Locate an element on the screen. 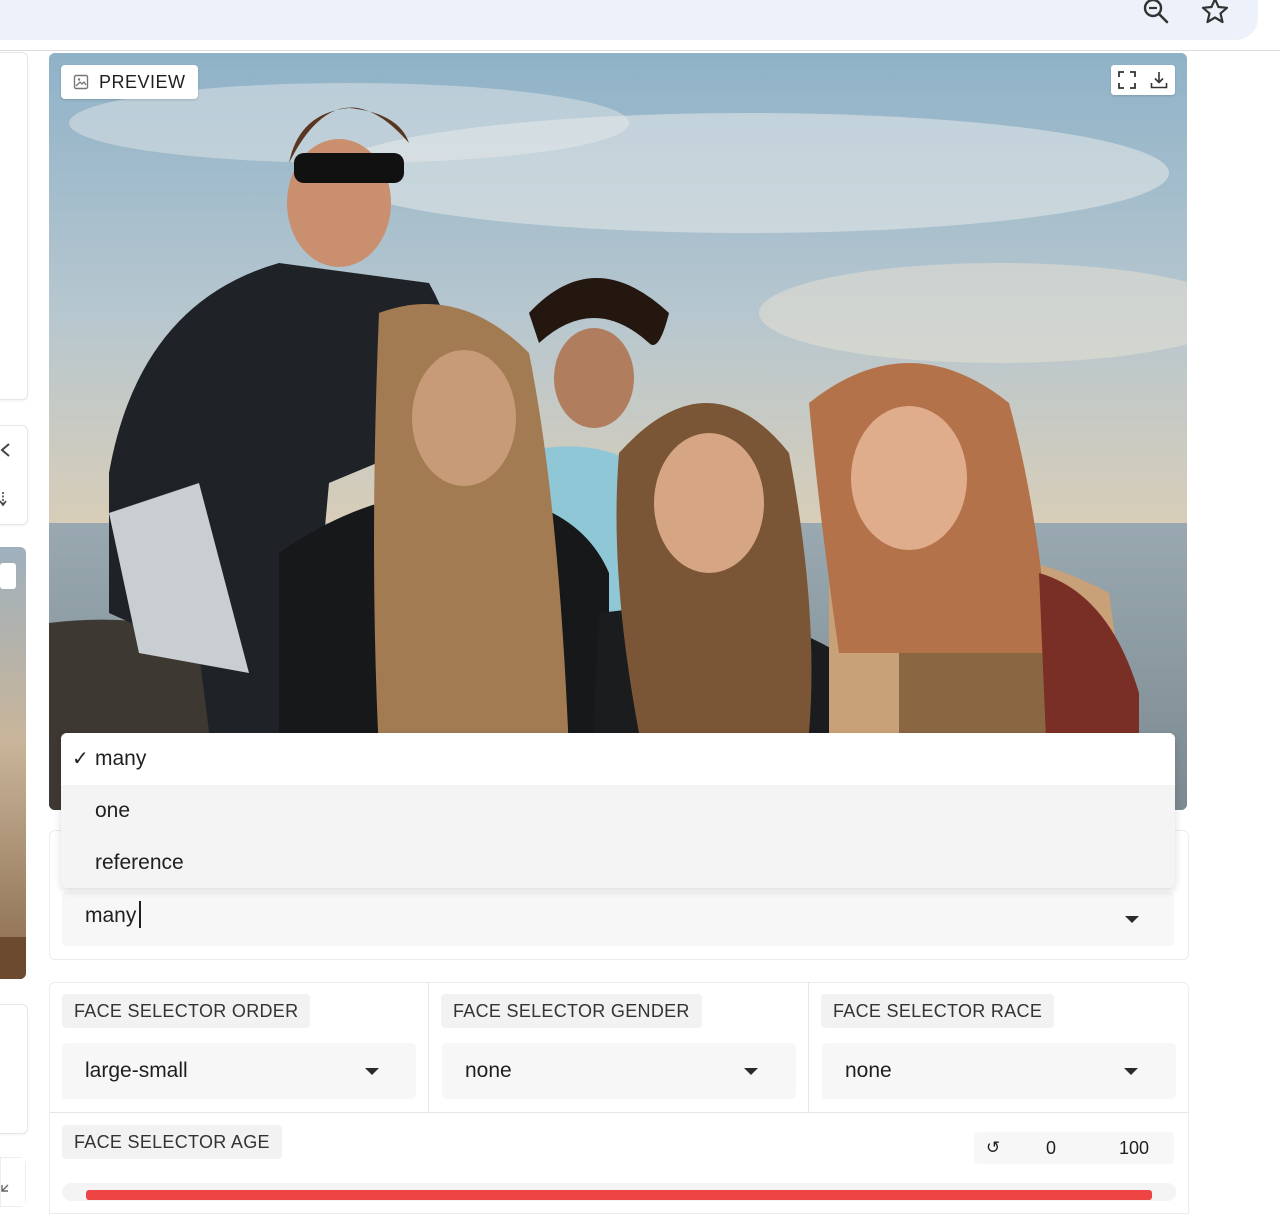  age-max-input: 100 is located at coordinates (1134, 1148).